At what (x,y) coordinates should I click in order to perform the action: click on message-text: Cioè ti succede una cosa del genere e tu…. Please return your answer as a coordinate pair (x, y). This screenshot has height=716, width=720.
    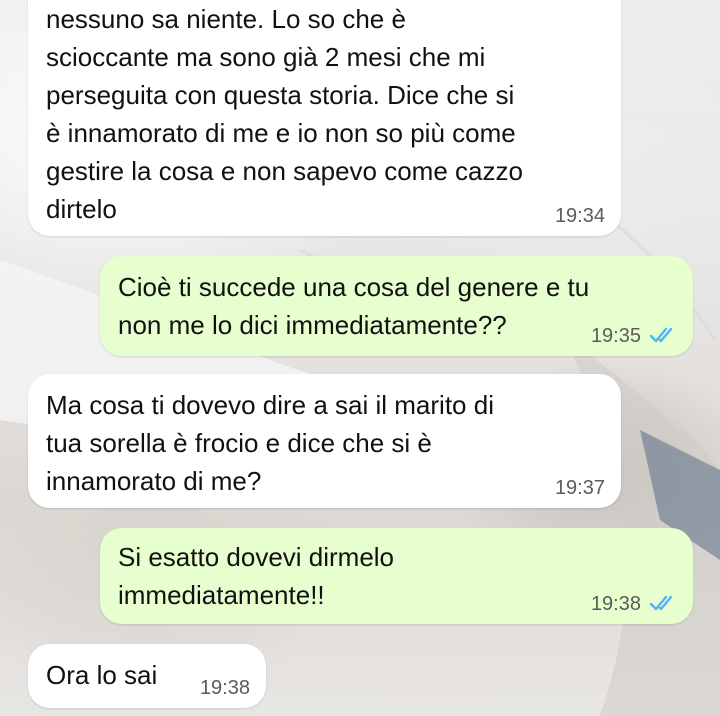
    Looking at the image, I should click on (354, 306).